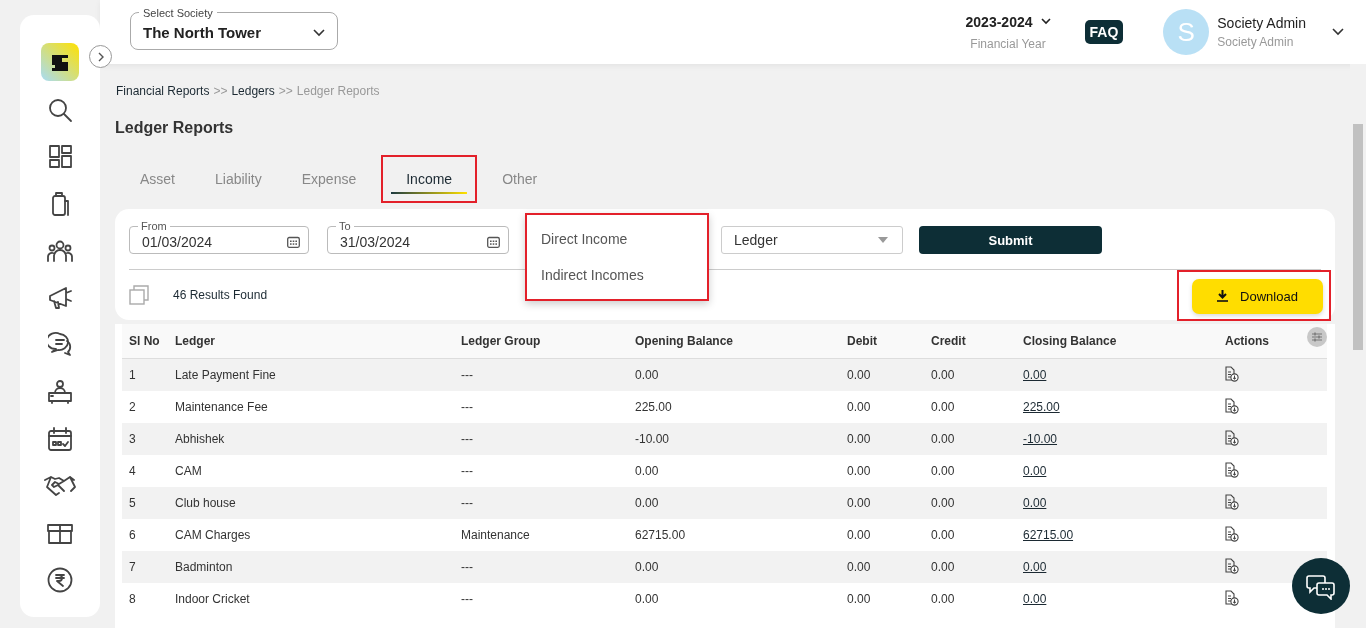 The image size is (1366, 628). I want to click on rupee-icon, so click(60, 579).